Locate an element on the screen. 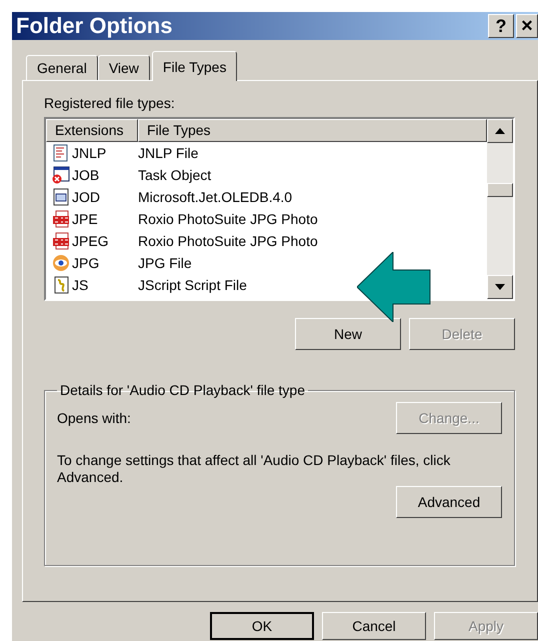 The width and height of the screenshot is (538, 641). opens-with-label: Opens with: is located at coordinates (94, 418).